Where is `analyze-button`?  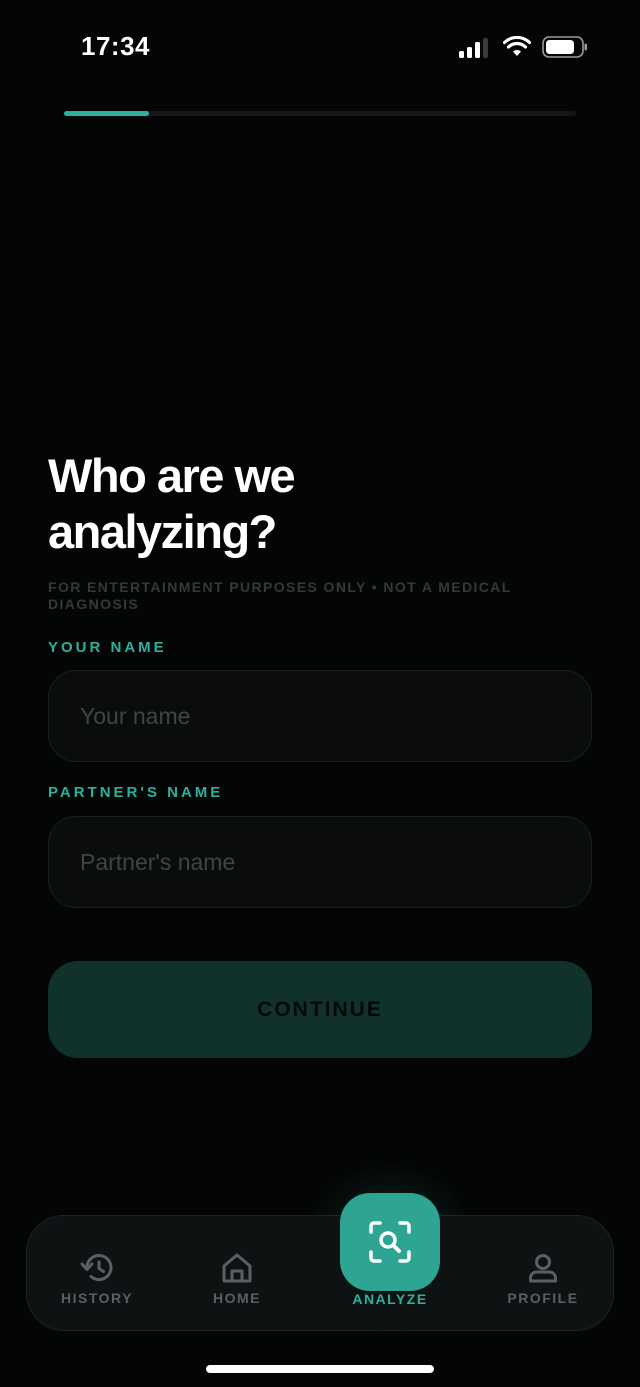 analyze-button is located at coordinates (390, 1242).